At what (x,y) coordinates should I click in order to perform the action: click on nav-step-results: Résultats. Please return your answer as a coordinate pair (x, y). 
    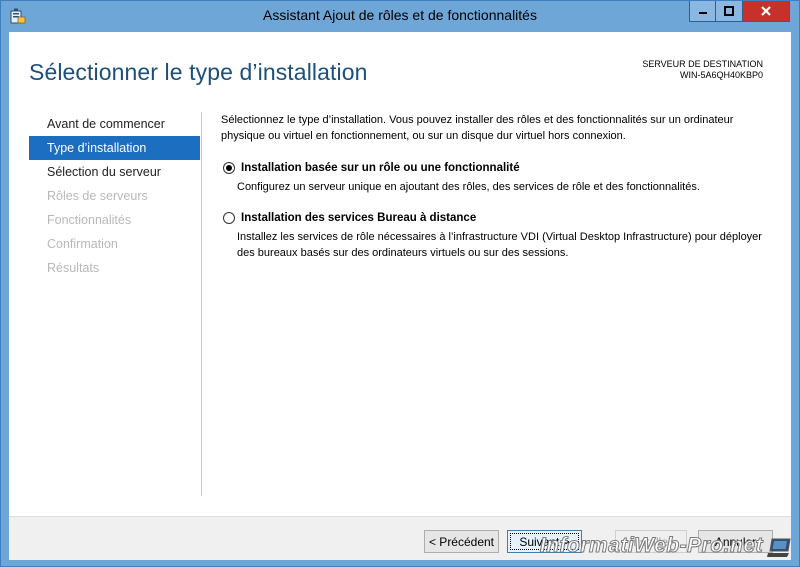
    Looking at the image, I should click on (73, 268).